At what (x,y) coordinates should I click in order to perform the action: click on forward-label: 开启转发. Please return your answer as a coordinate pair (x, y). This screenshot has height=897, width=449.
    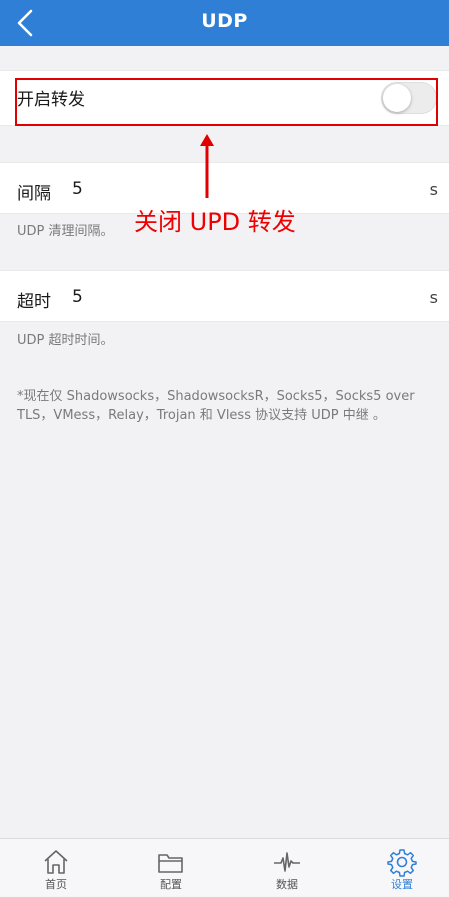
    Looking at the image, I should click on (51, 100).